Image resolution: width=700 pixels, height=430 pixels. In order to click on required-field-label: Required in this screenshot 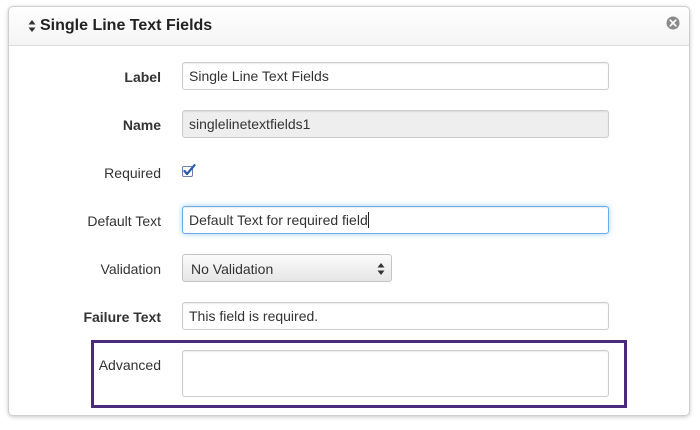, I will do `click(132, 173)`.